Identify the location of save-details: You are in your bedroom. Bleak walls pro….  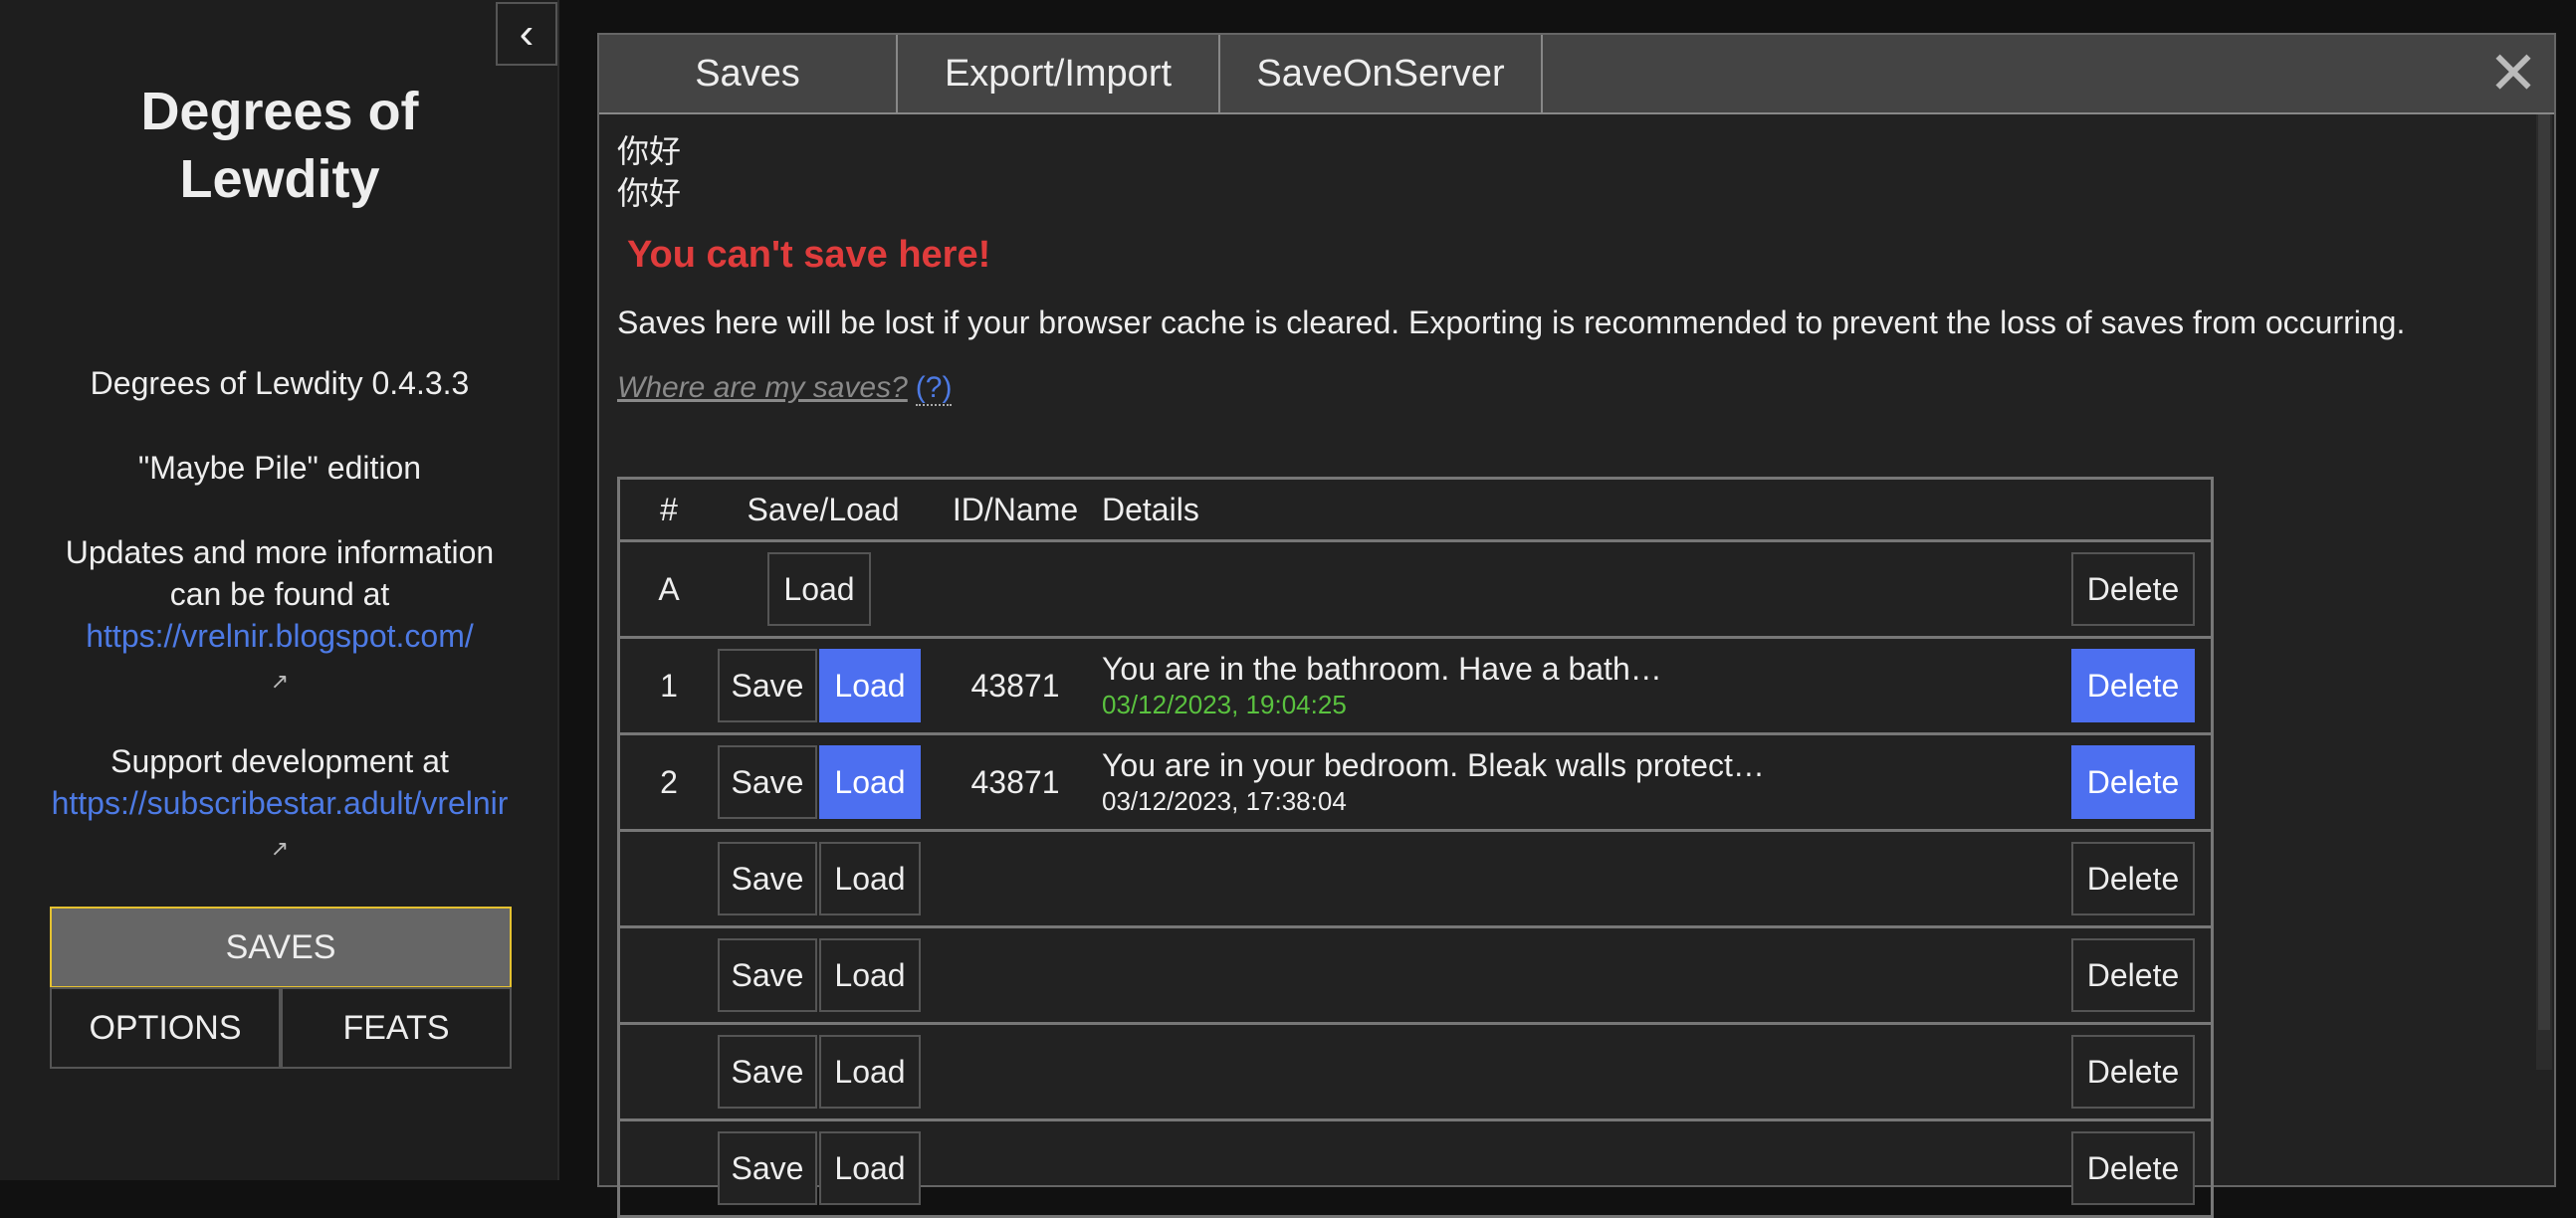
(1586, 783).